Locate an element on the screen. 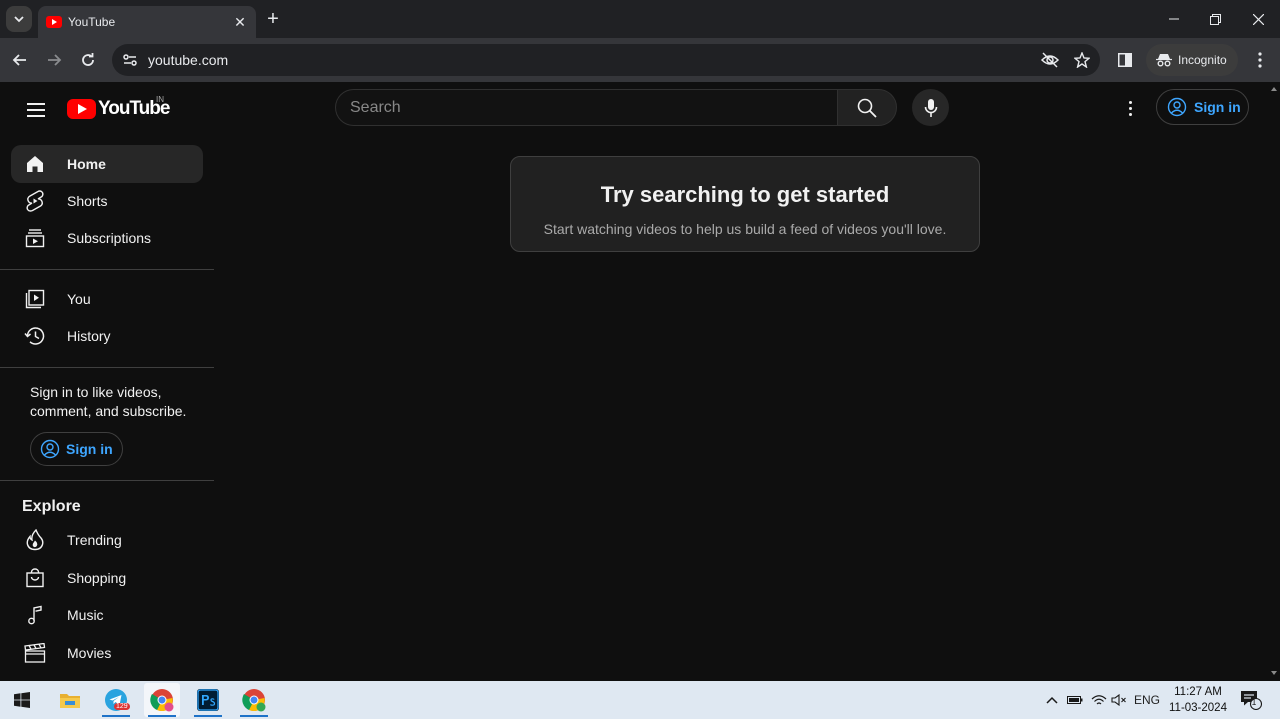 This screenshot has height=719, width=1280. restore-icon is located at coordinates (1215, 19).